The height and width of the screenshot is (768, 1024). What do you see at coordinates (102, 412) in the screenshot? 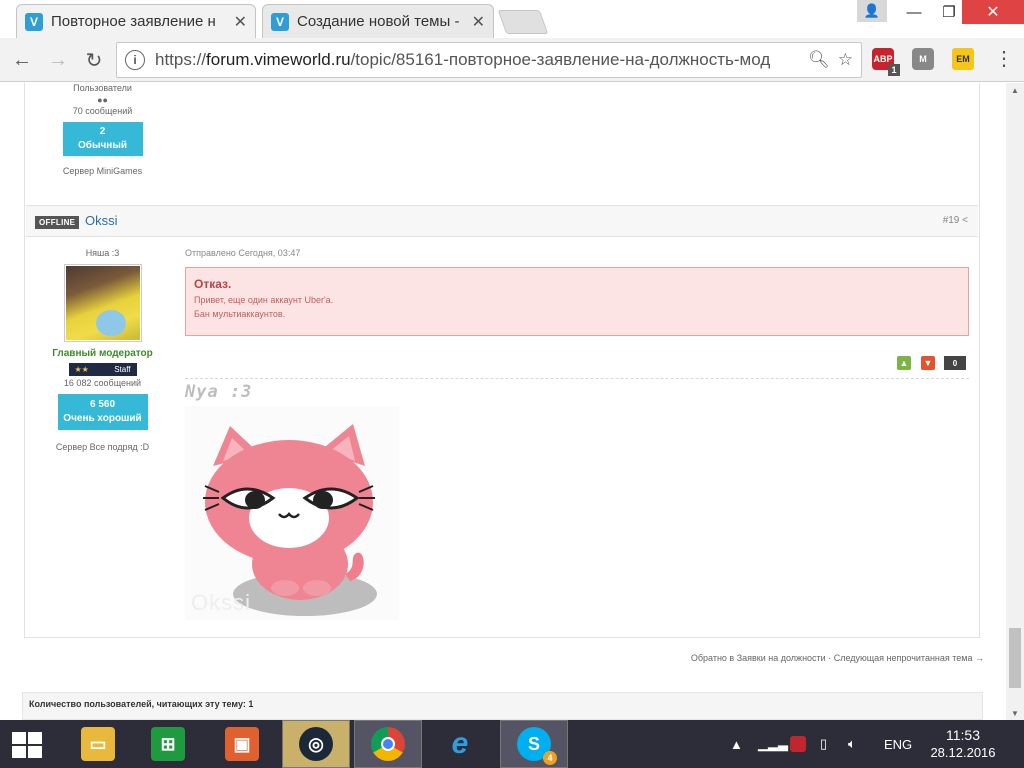
I see `author-reputation: 6 560 Очень хороший` at bounding box center [102, 412].